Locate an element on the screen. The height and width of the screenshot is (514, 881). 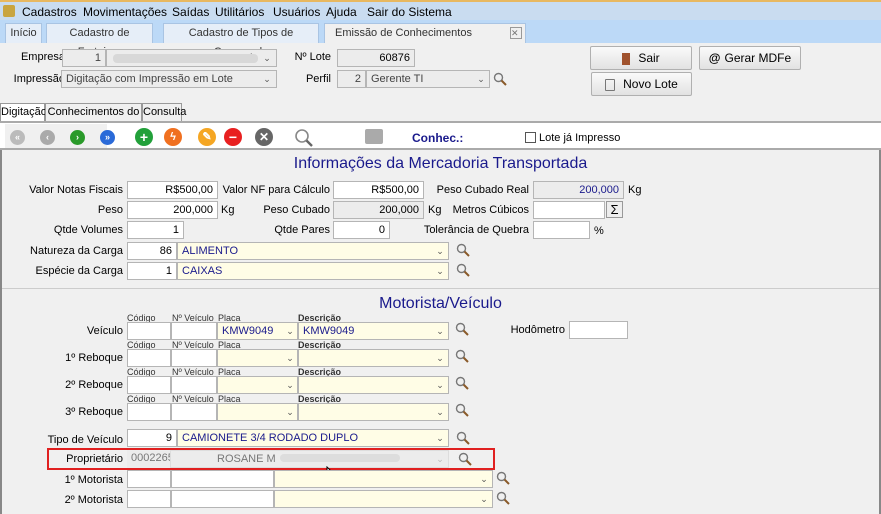
empresa-code: 1 is located at coordinates (84, 58).